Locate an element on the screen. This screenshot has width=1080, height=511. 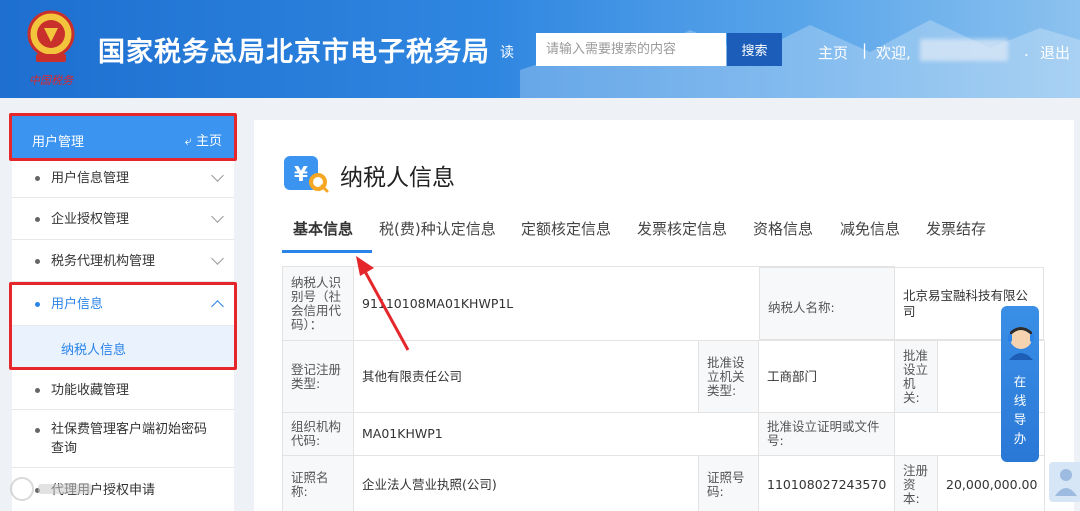
person-icon is located at coordinates (1066, 482).